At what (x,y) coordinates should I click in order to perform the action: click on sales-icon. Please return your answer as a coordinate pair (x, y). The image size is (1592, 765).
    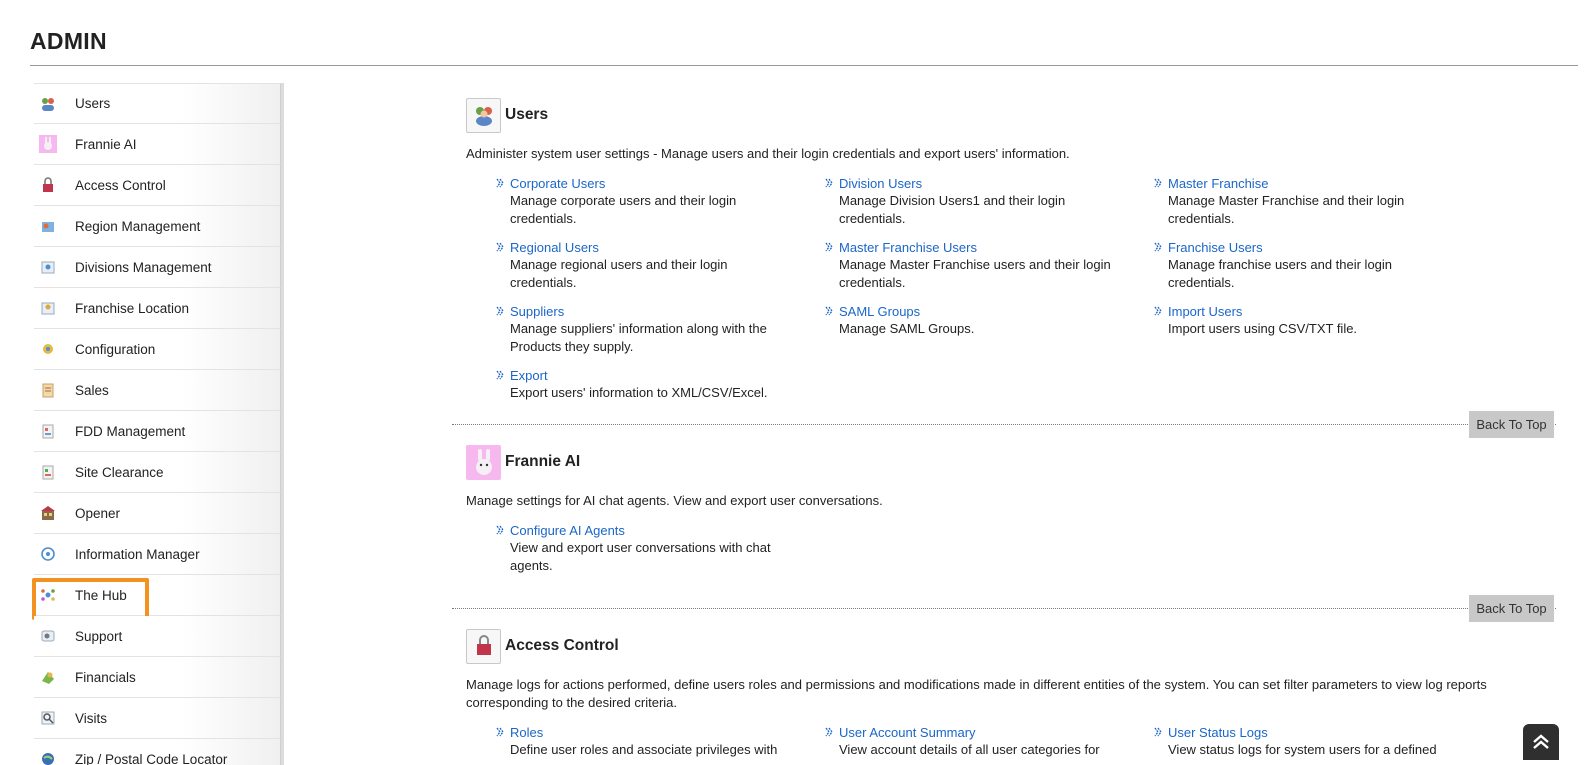
    Looking at the image, I should click on (48, 390).